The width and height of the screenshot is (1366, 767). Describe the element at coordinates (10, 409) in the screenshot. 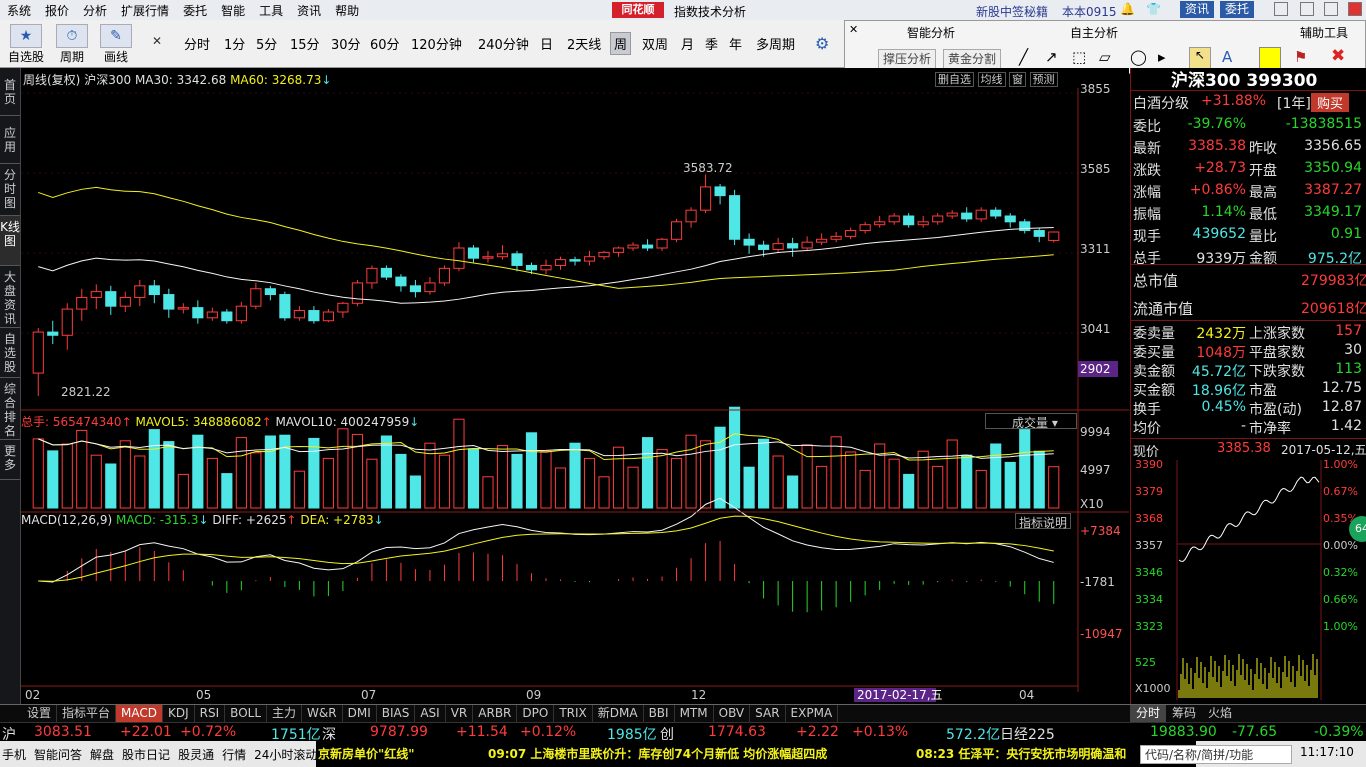

I see `tab-ranking: 综合排名` at that location.